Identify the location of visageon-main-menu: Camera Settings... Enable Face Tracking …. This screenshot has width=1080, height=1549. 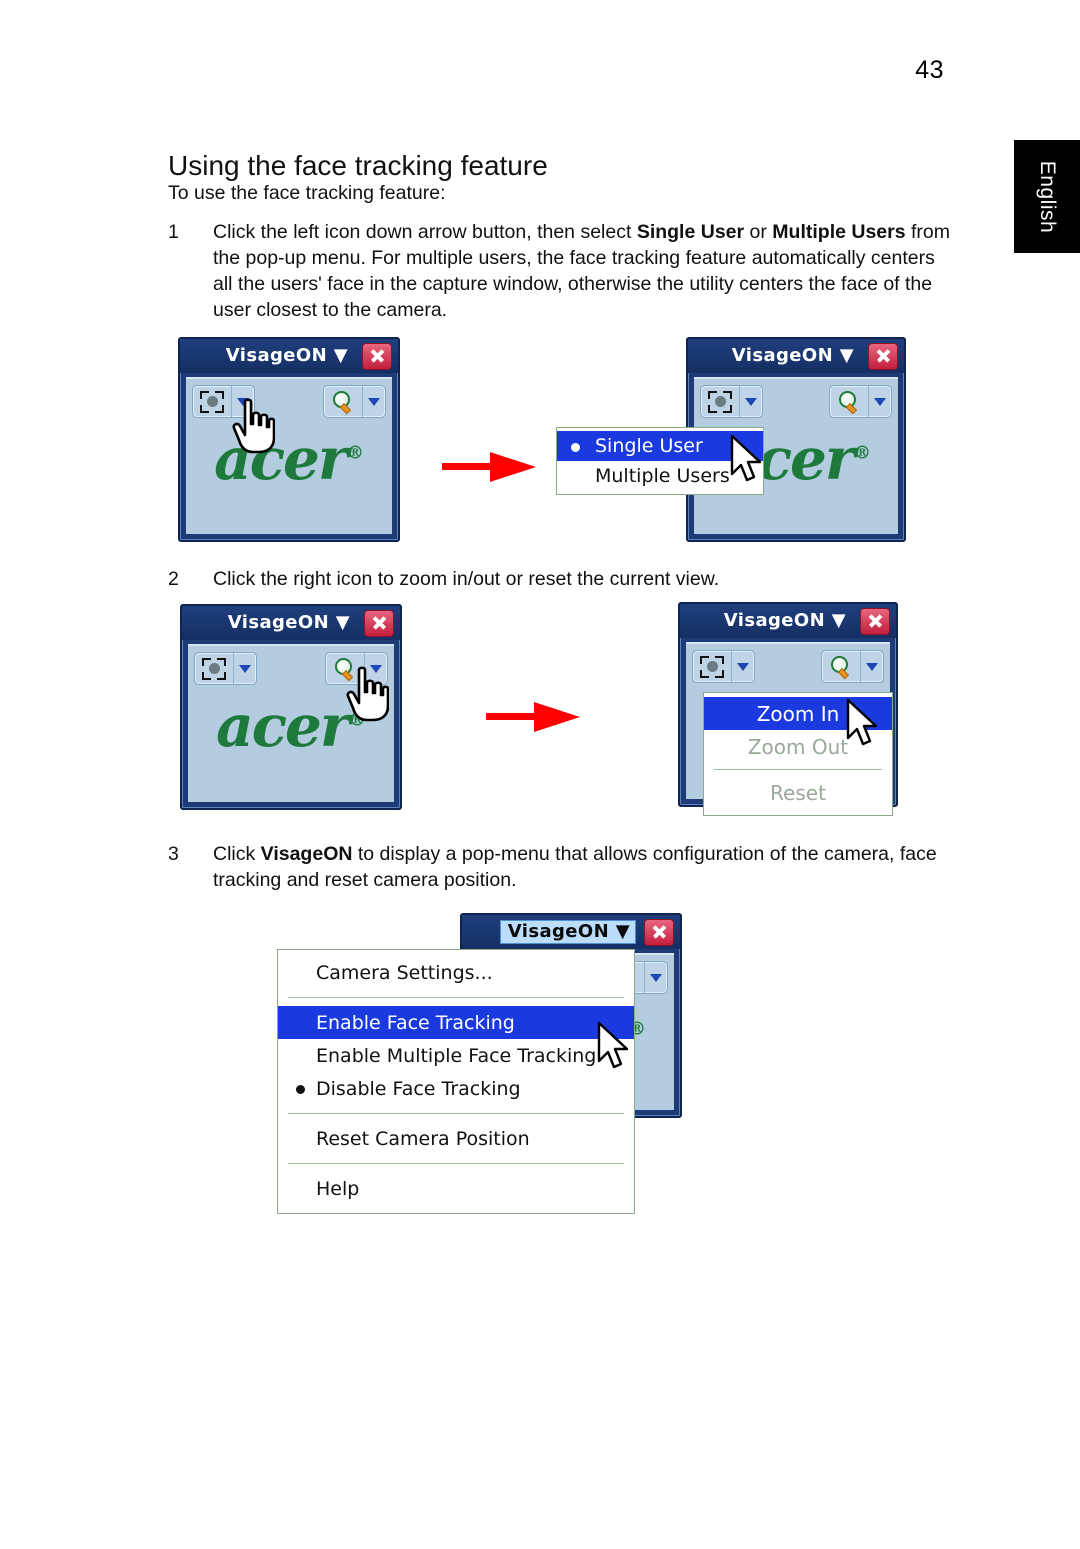
(456, 1081).